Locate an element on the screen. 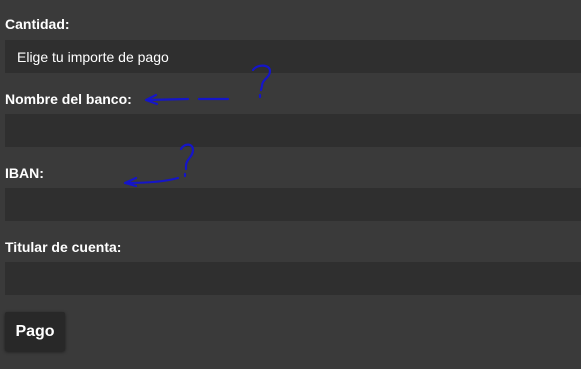 The height and width of the screenshot is (369, 581). account-holder-field is located at coordinates (293, 278).